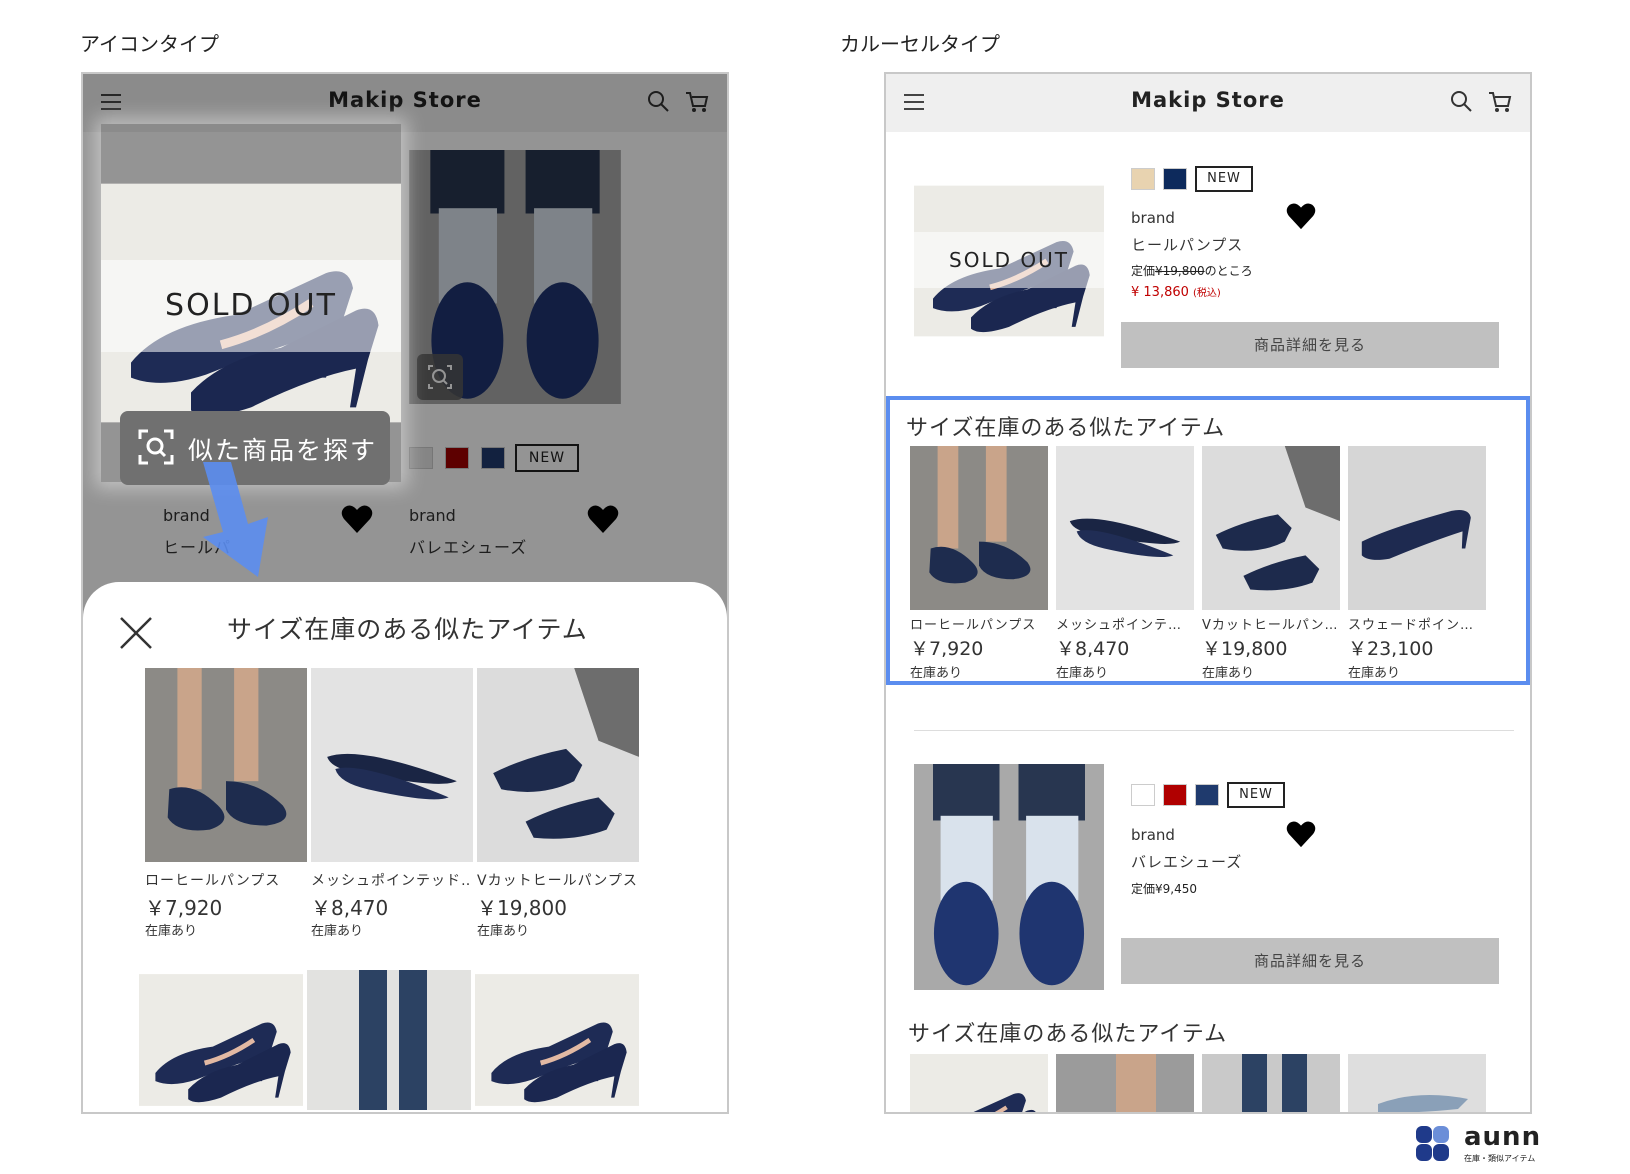 The height and width of the screenshot is (1174, 1630). Describe the element at coordinates (225, 880) in the screenshot. I see `item-name: ローヒールパンプス` at that location.